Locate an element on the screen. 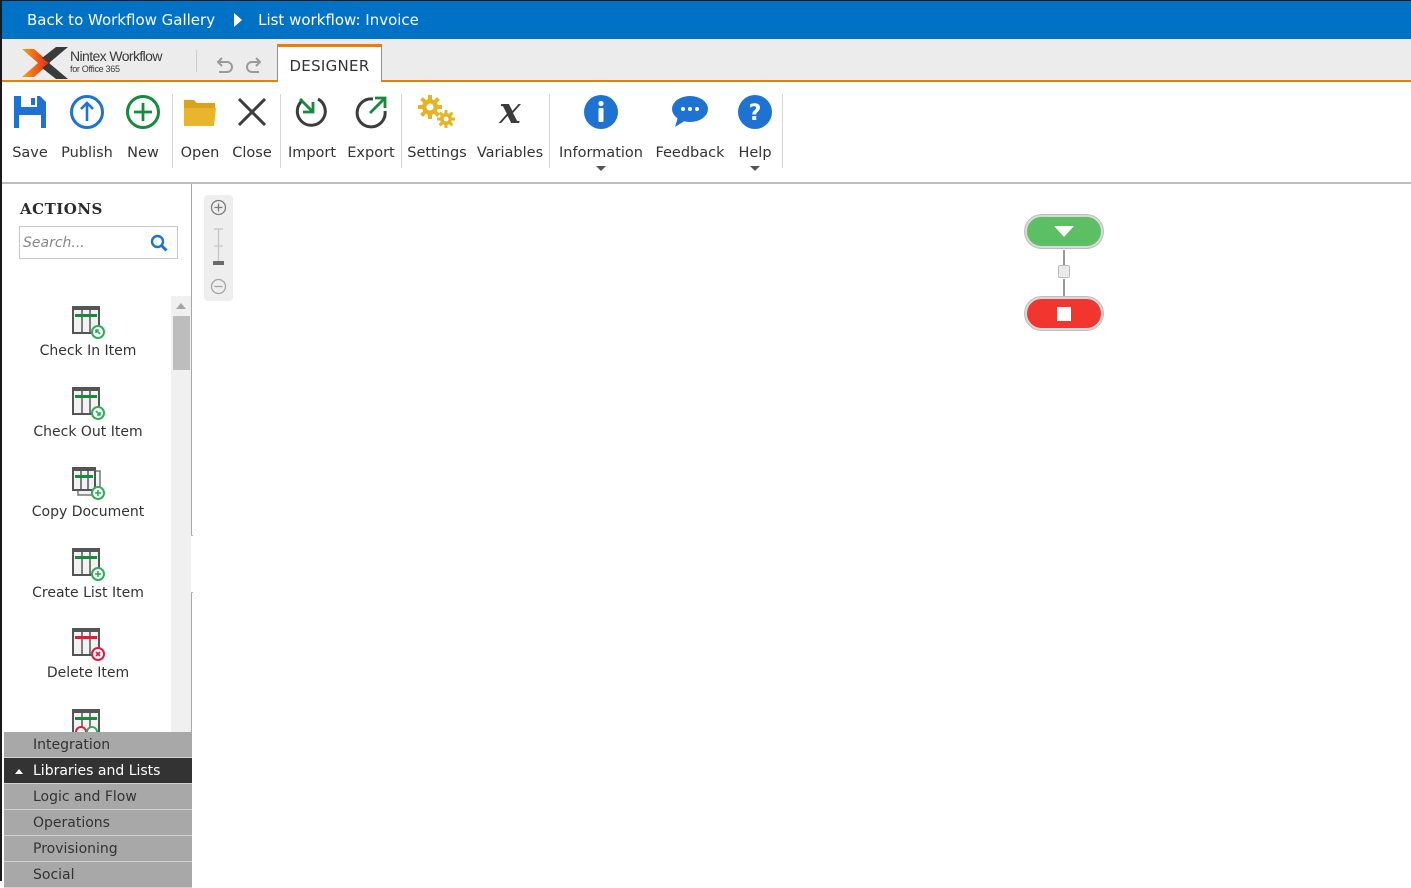  category-provisioning: Provisioning is located at coordinates (98, 849).